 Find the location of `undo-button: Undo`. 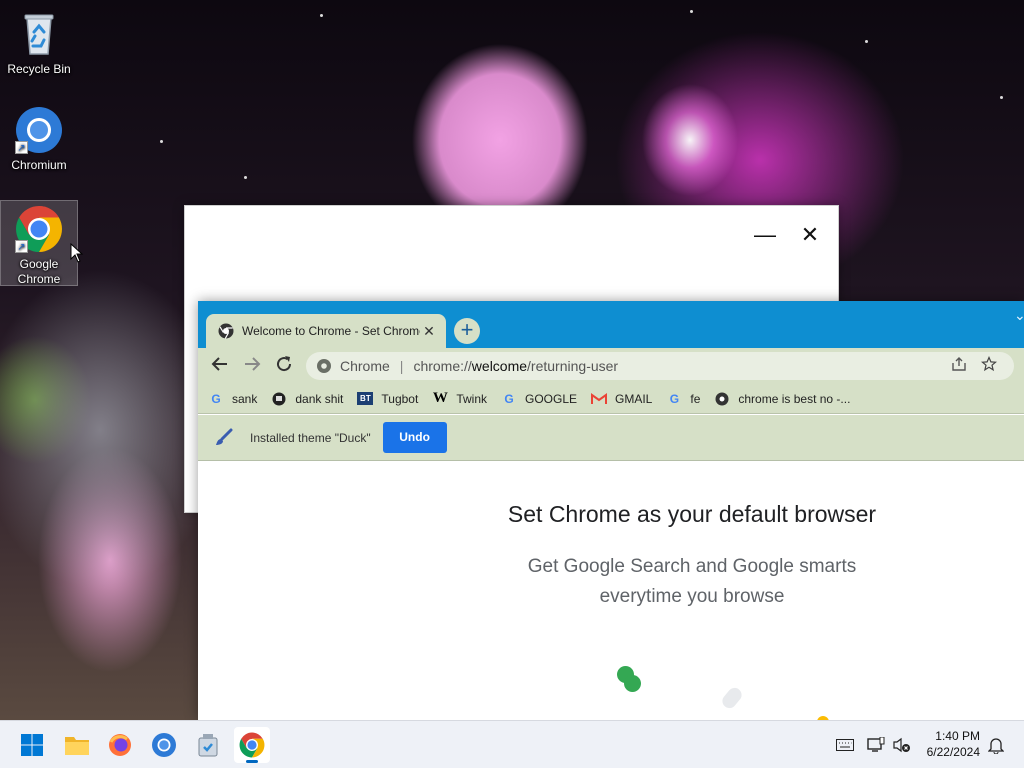

undo-button: Undo is located at coordinates (414, 437).